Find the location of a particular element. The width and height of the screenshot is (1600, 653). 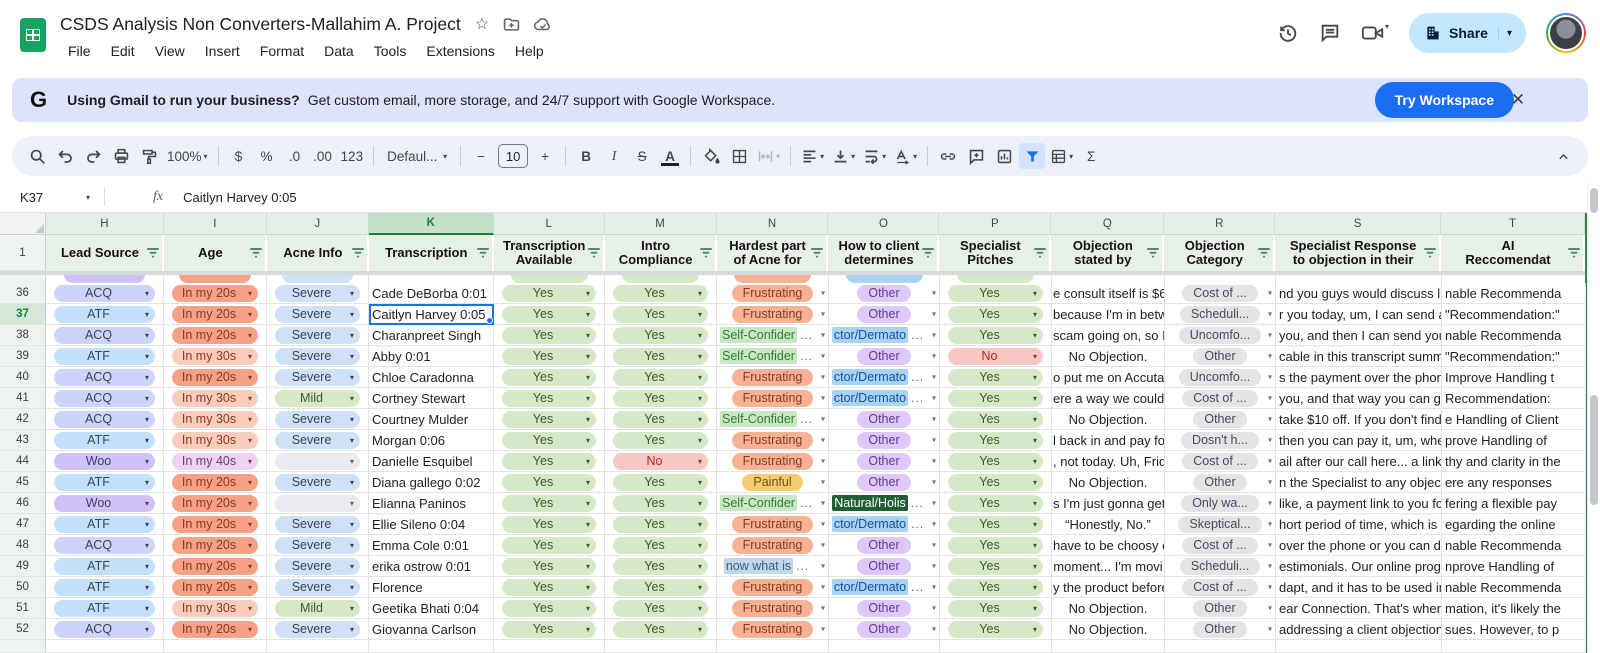

cell-S37: r you today, um, I can send a is located at coordinates (1359, 314).